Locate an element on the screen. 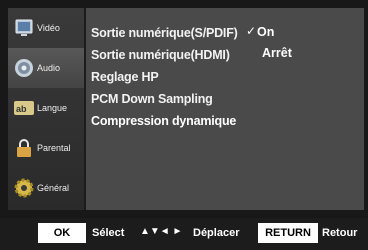 Image resolution: width=368 pixels, height=250 pixels. sidebar-item-audio: Audio is located at coordinates (46, 68).